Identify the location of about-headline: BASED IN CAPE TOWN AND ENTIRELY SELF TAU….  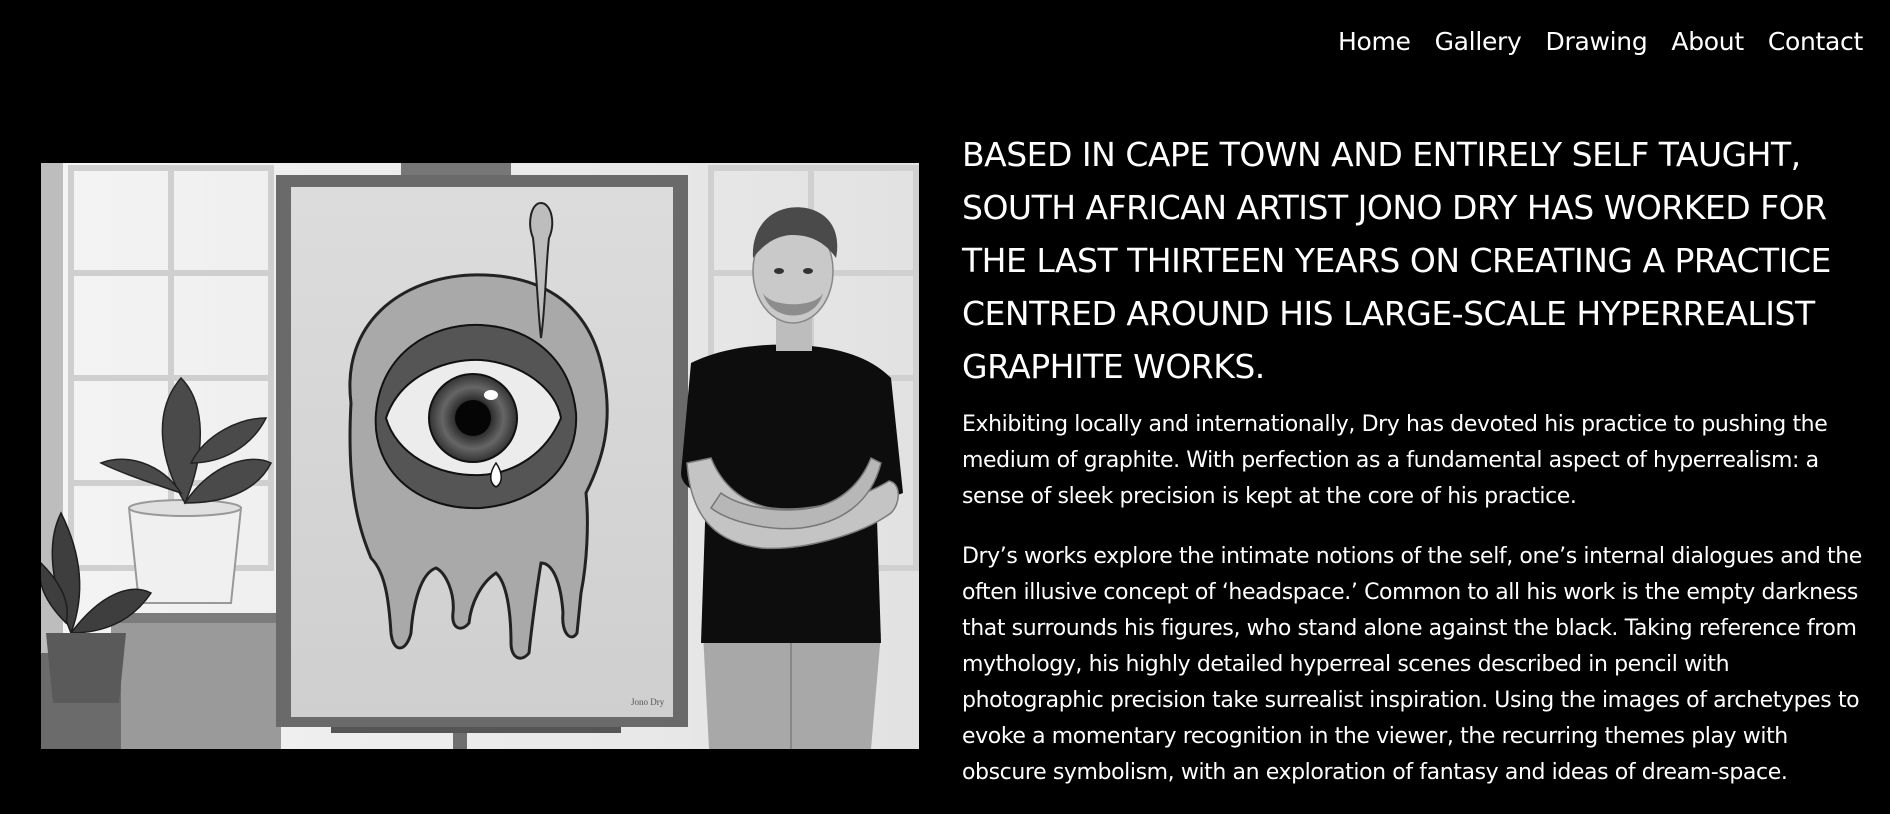
(1396, 260).